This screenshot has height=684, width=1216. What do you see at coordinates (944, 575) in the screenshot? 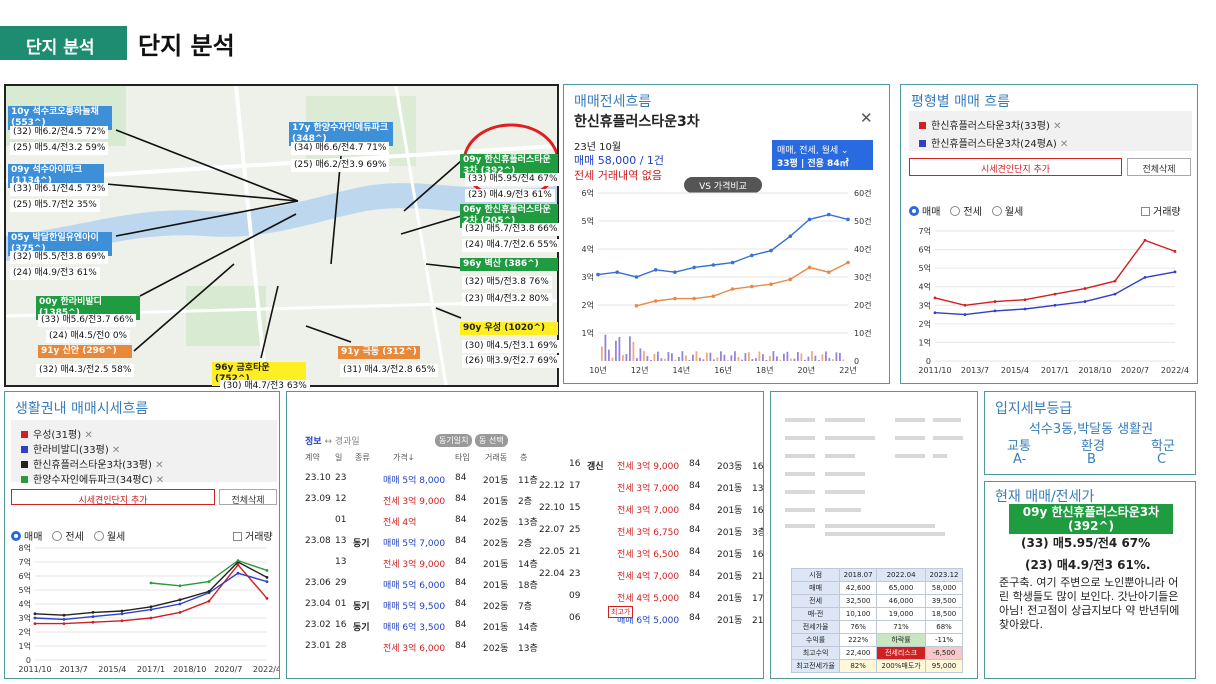
I see `stats-header-cell: 2023.12` at bounding box center [944, 575].